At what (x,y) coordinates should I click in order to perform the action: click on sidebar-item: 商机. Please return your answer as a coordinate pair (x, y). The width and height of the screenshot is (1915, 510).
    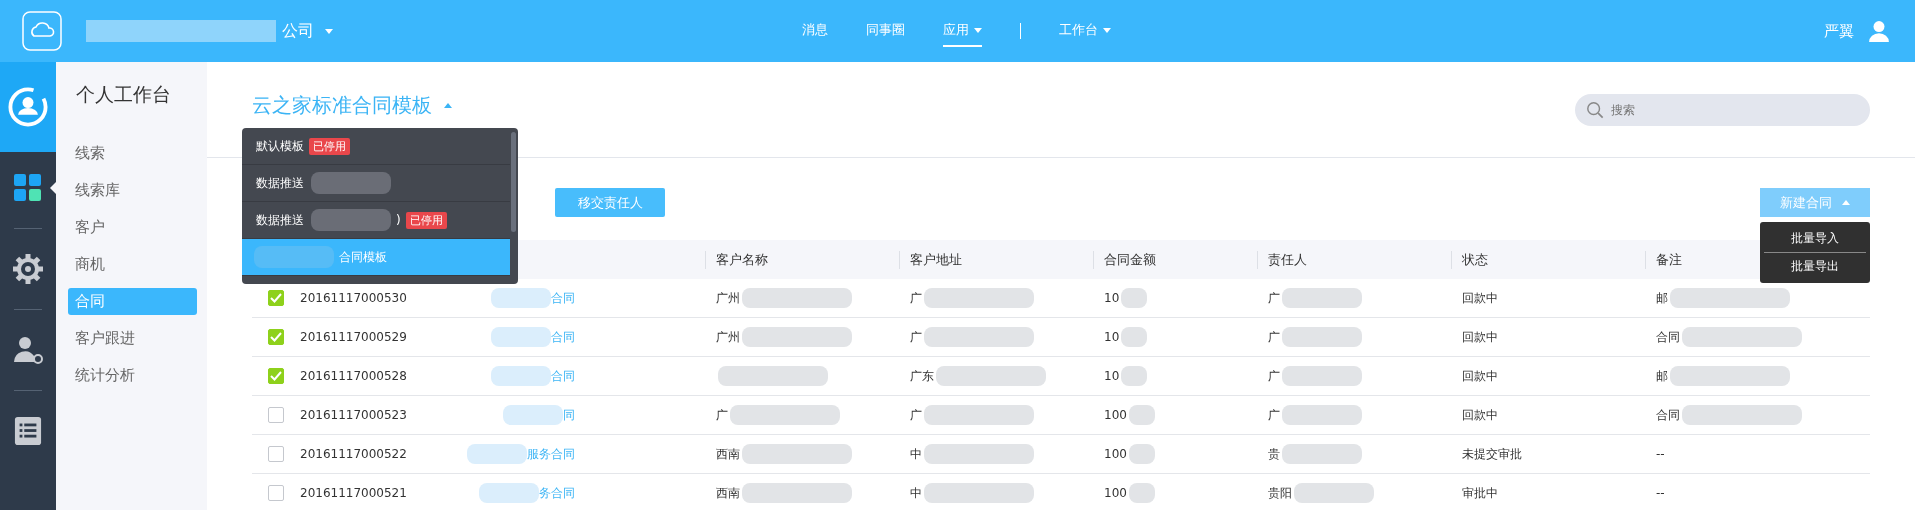
    Looking at the image, I should click on (132, 264).